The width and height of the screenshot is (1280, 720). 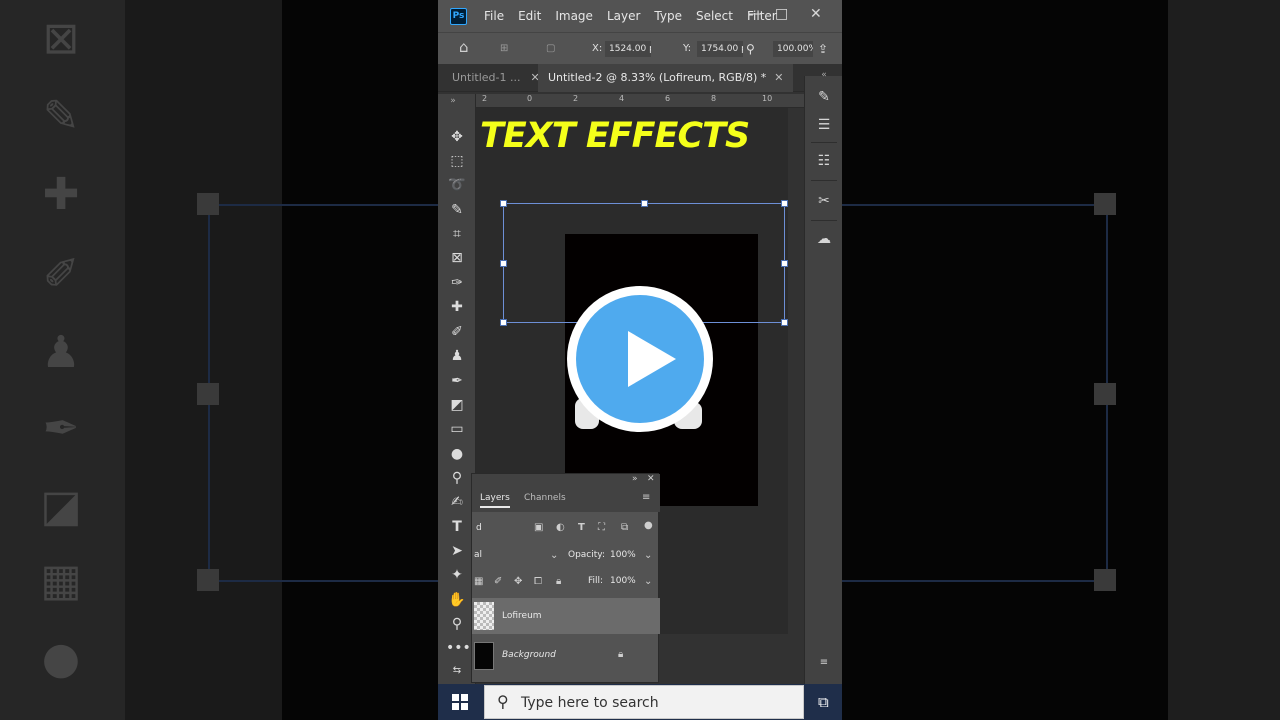 What do you see at coordinates (651, 479) in the screenshot?
I see `close-panel-icon: ✕` at bounding box center [651, 479].